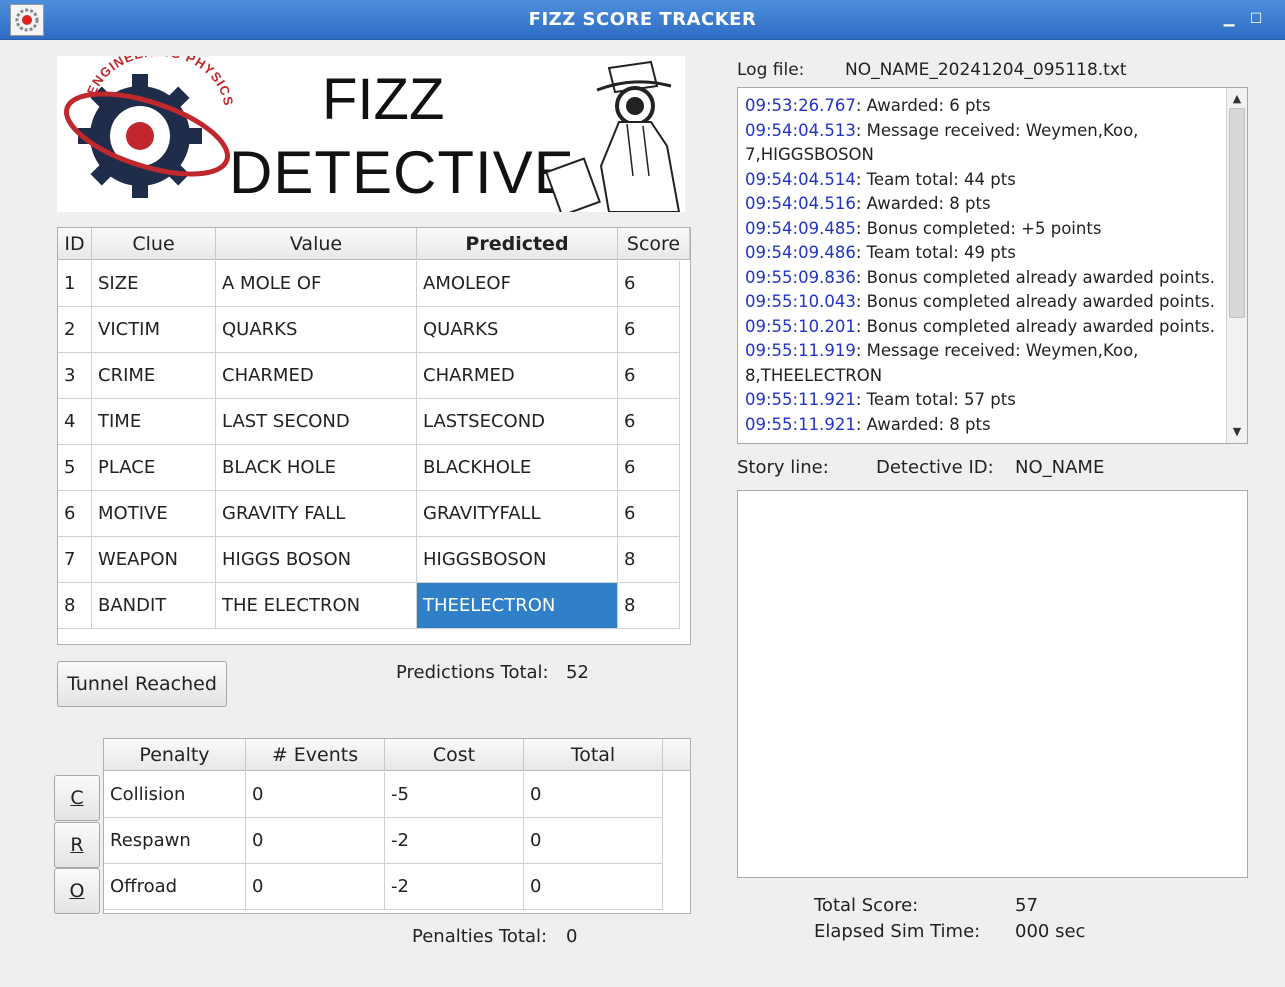 The image size is (1285, 987). I want to click on banner-title-line1: FIZZ, so click(383, 99).